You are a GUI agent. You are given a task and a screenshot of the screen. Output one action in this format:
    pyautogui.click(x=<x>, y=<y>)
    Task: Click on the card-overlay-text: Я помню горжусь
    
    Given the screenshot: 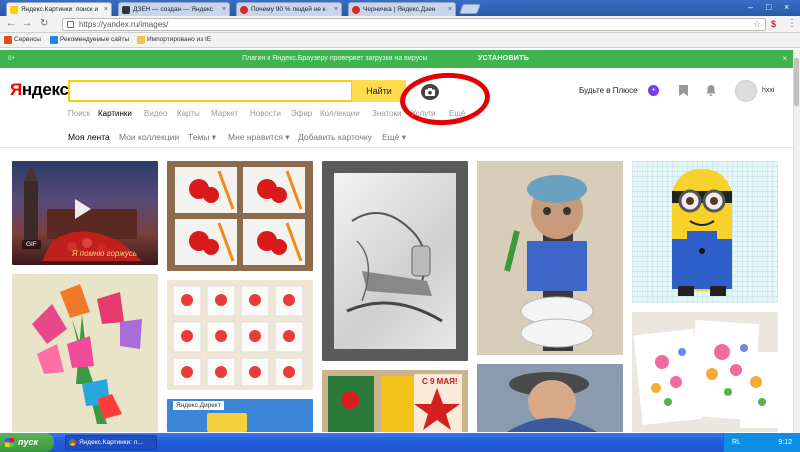 What is the action you would take?
    pyautogui.click(x=105, y=253)
    